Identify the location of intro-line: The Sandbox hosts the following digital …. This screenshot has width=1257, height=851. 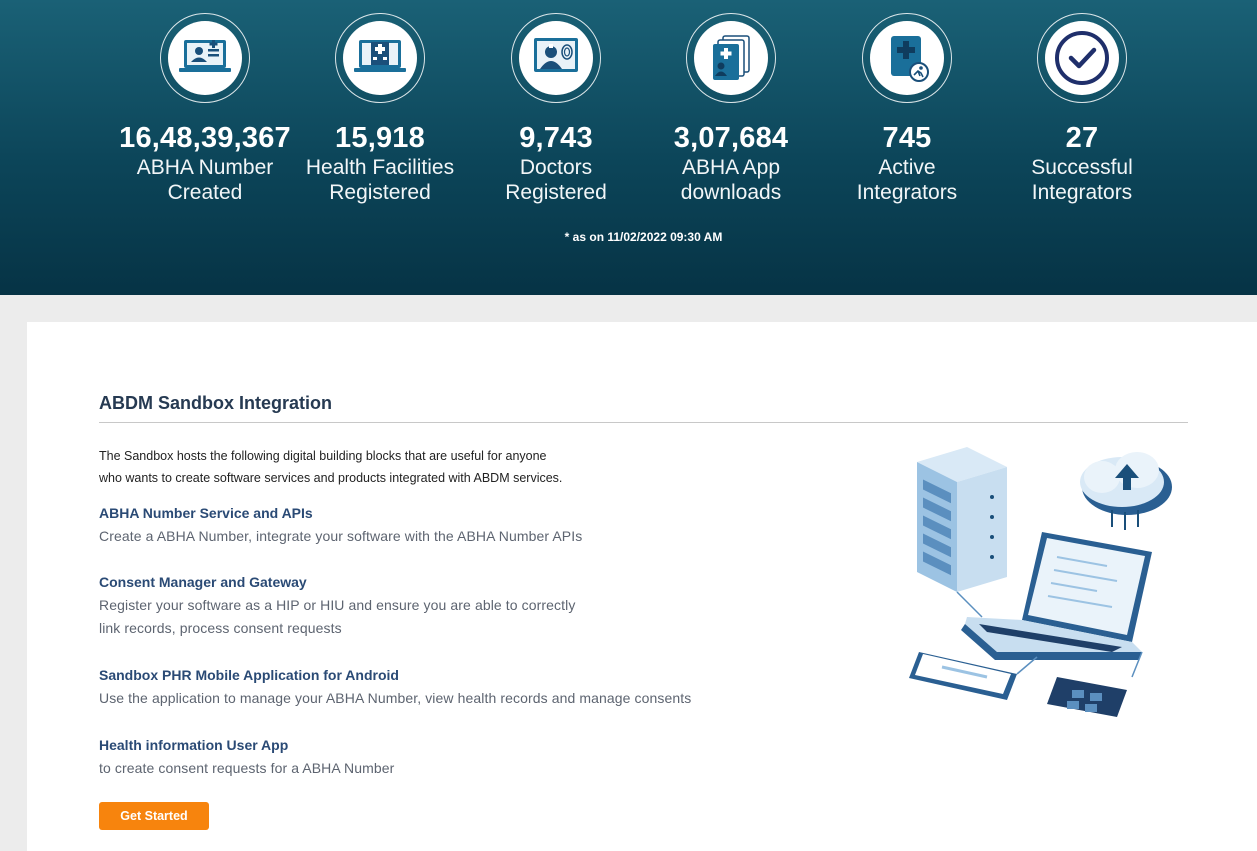
(323, 456).